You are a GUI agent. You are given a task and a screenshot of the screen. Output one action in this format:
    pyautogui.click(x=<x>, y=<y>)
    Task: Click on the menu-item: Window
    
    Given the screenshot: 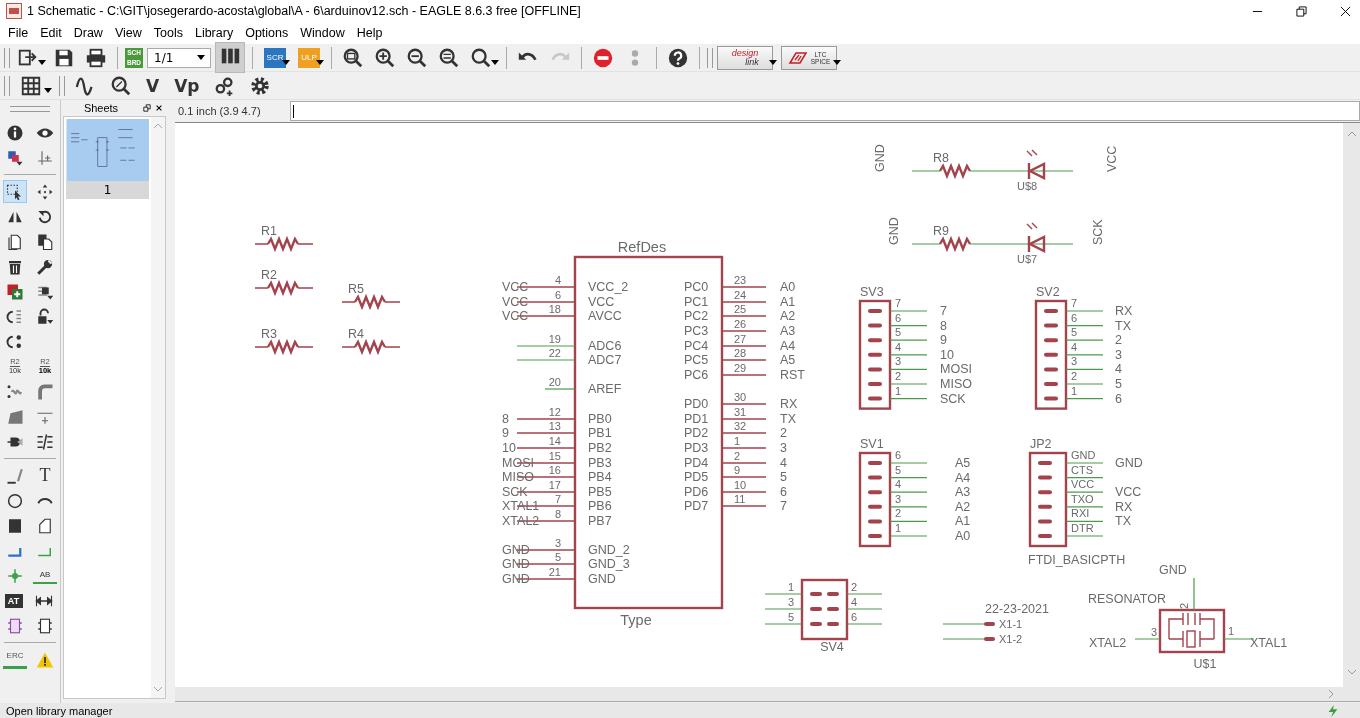 What is the action you would take?
    pyautogui.click(x=322, y=33)
    